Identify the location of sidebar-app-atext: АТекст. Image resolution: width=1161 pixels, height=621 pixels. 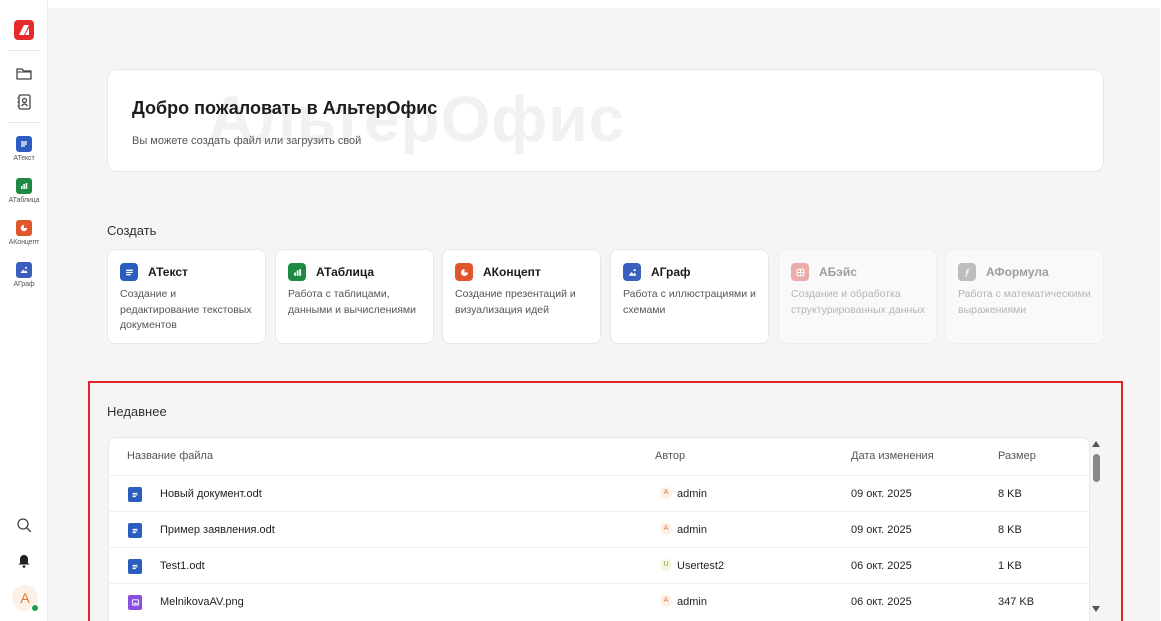
(24, 149).